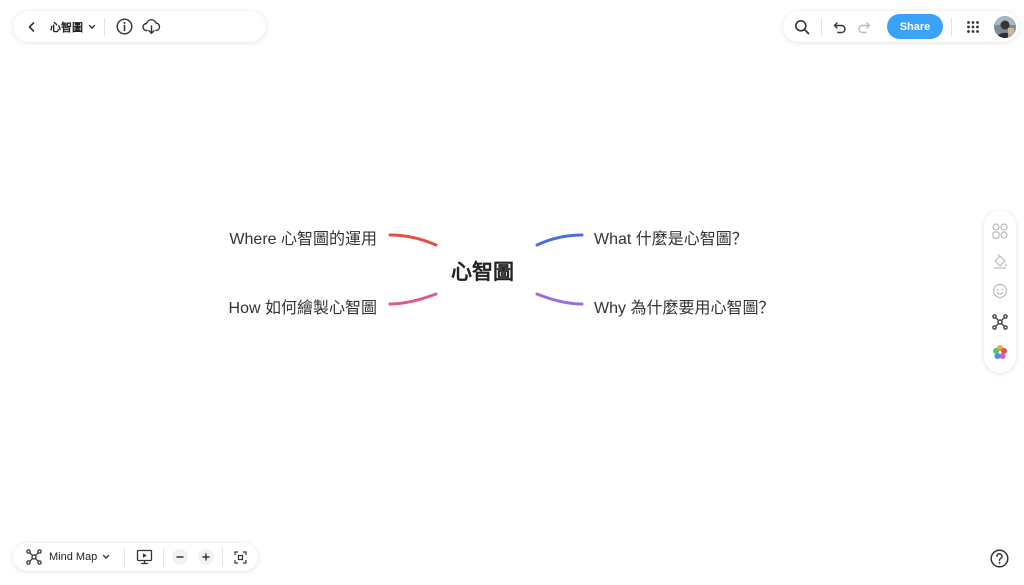  What do you see at coordinates (482, 271) in the screenshot?
I see `central-topic: 心智圖` at bounding box center [482, 271].